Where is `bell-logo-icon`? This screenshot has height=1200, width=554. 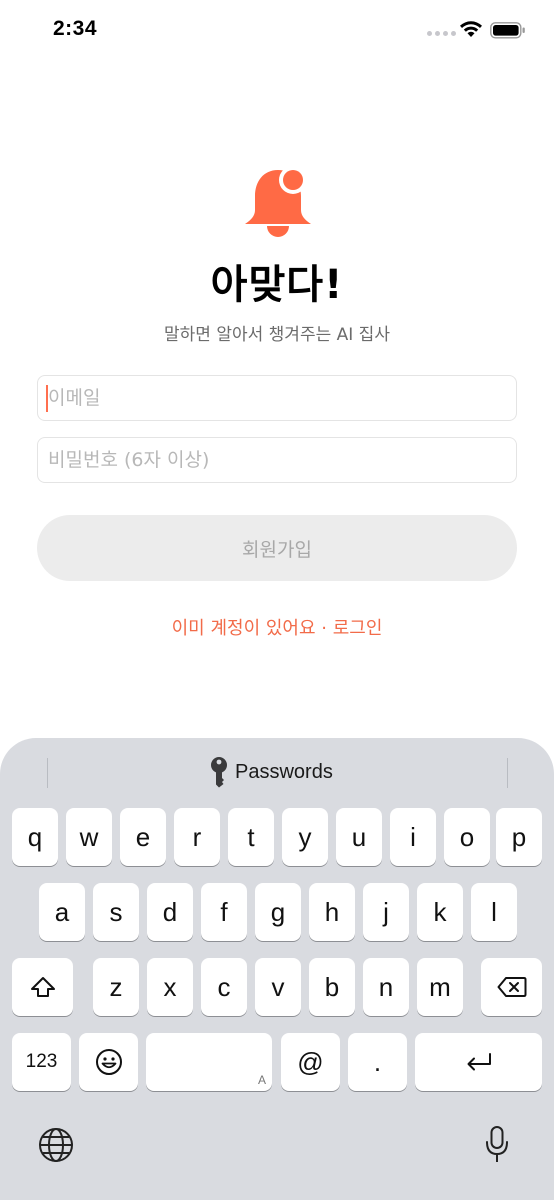 bell-logo-icon is located at coordinates (278, 201).